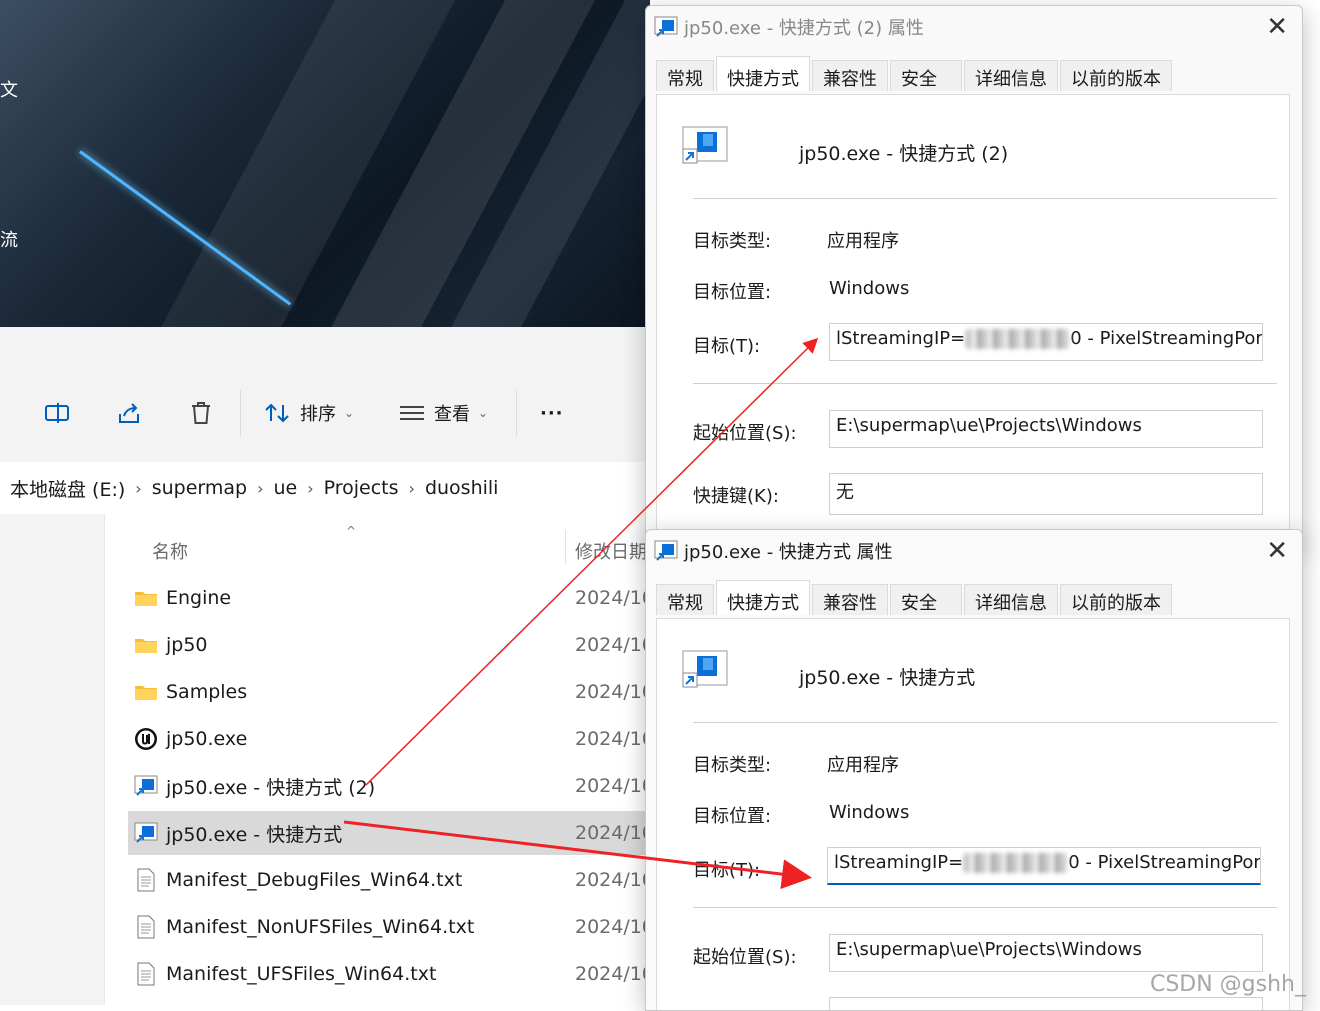 This screenshot has height=1011, width=1320. I want to click on view-button: 查看 ⌄, so click(443, 413).